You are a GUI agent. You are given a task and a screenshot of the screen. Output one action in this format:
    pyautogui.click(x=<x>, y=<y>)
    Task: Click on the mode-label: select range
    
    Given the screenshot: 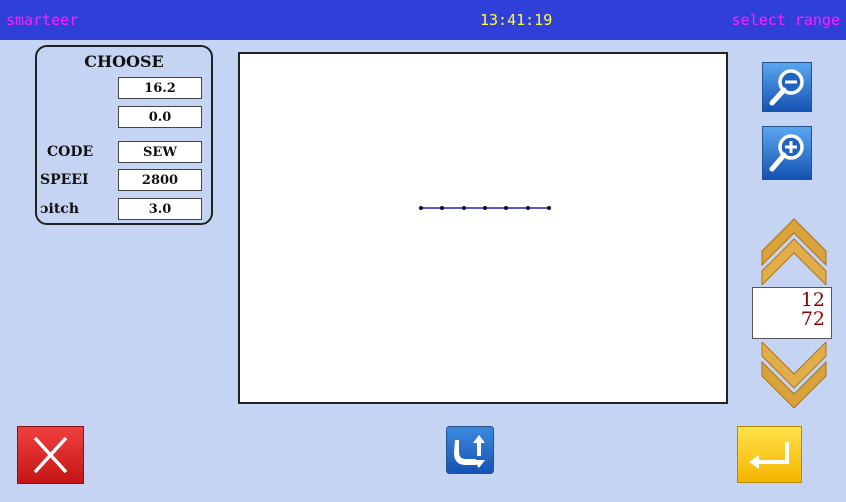 What is the action you would take?
    pyautogui.click(x=785, y=20)
    